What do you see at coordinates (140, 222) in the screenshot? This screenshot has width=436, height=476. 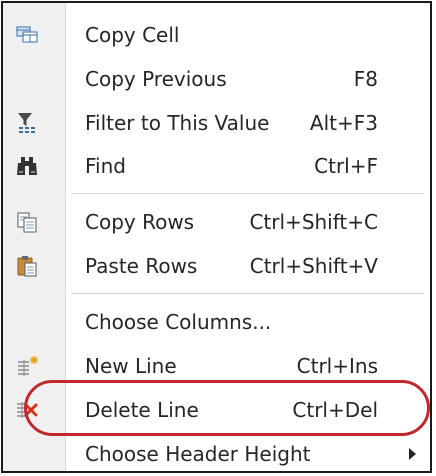 I see `menu-item-label: Copy Rows` at bounding box center [140, 222].